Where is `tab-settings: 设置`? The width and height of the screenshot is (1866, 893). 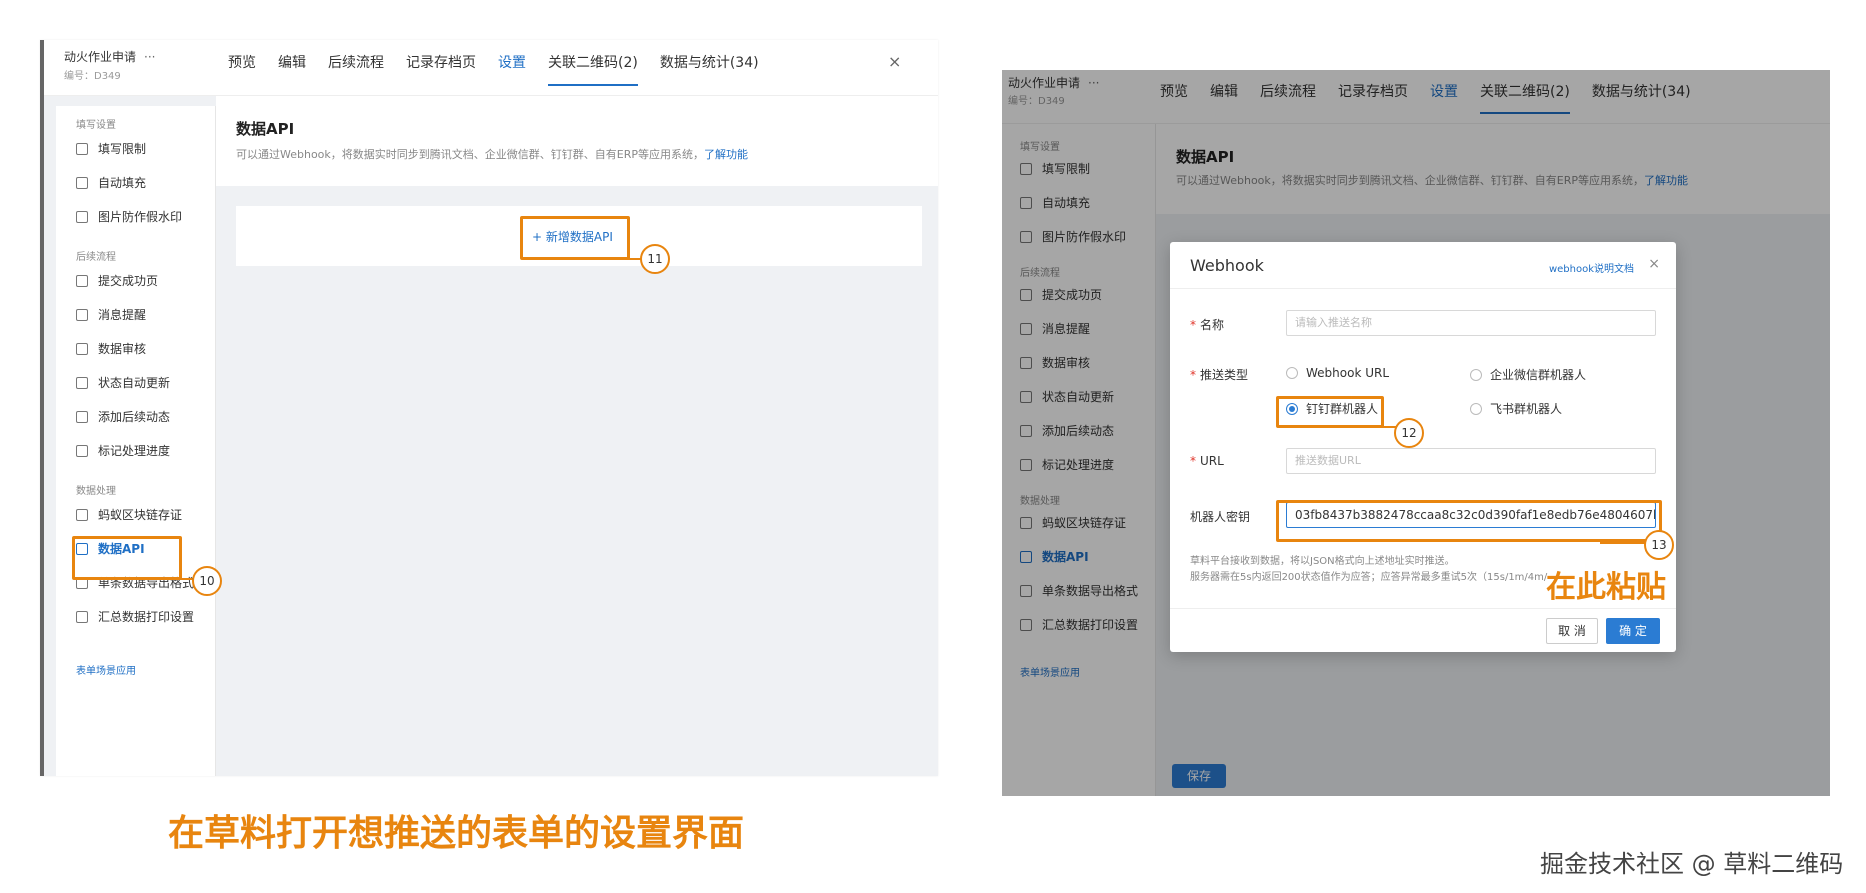 tab-settings: 设置 is located at coordinates (512, 68).